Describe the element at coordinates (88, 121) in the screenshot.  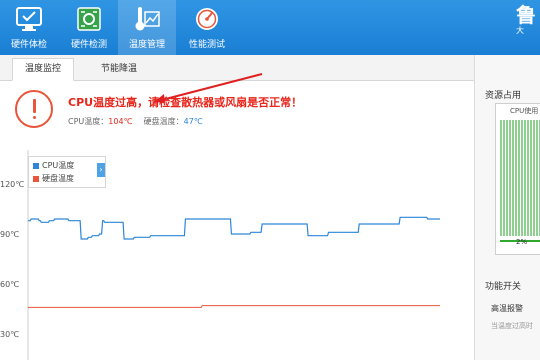
I see `cpu-temp-label: CPU温度：` at that location.